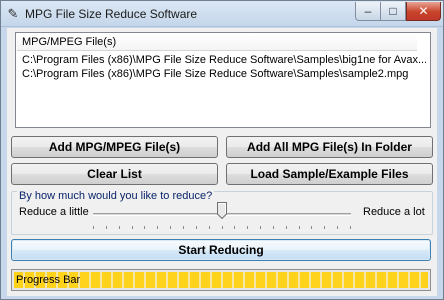  I want to click on minimize-button: –, so click(368, 11).